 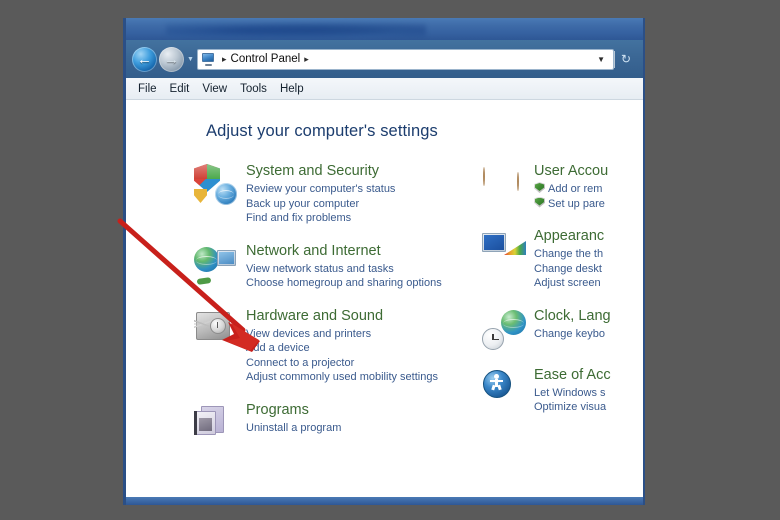 What do you see at coordinates (588, 316) in the screenshot?
I see `category-title-clock-language: Clock, Lang` at bounding box center [588, 316].